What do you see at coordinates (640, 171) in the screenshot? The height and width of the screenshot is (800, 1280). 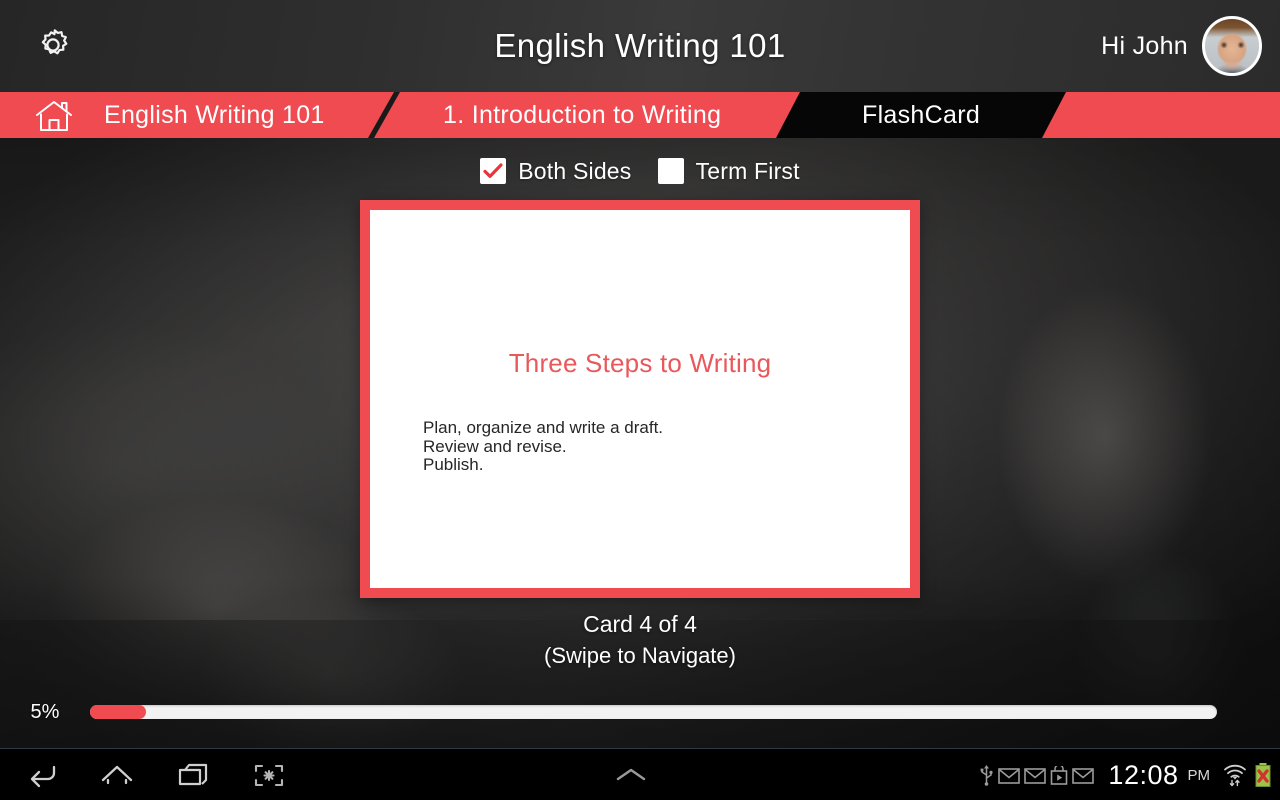 I see `card-display-options: Both Sides Term First` at bounding box center [640, 171].